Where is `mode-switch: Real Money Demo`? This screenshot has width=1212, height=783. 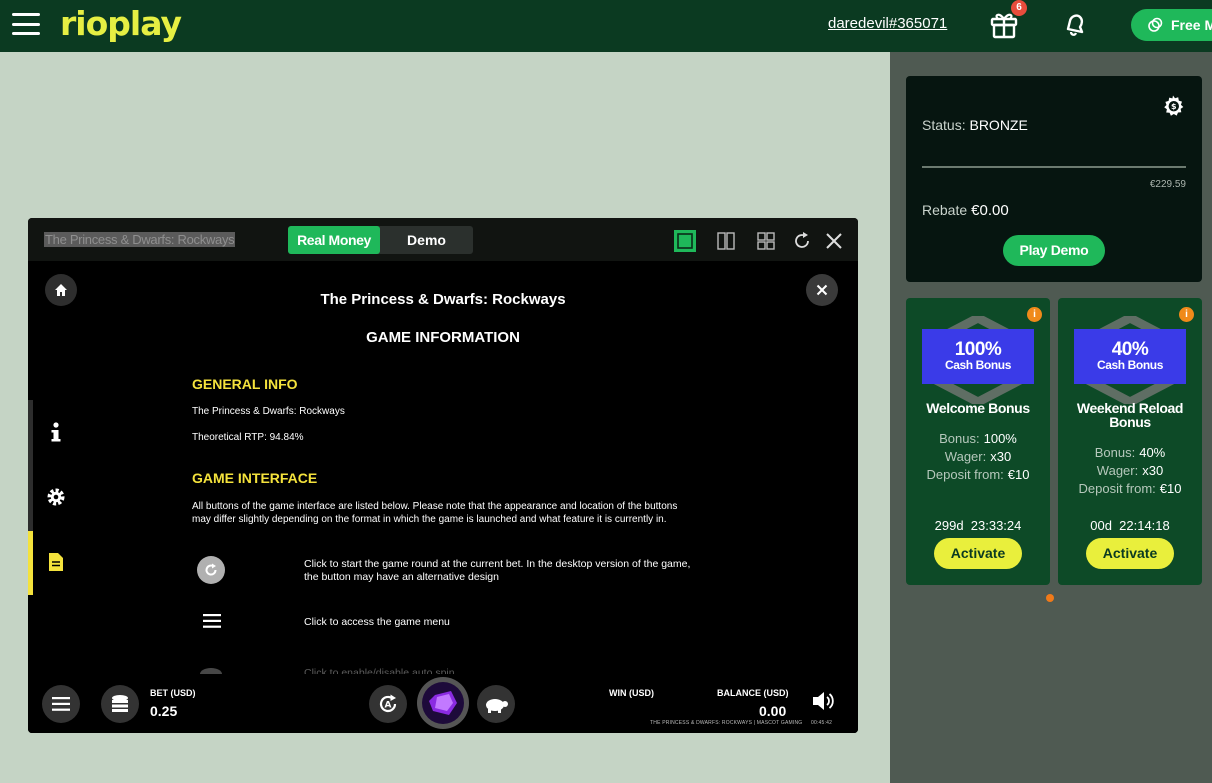 mode-switch: Real Money Demo is located at coordinates (380, 240).